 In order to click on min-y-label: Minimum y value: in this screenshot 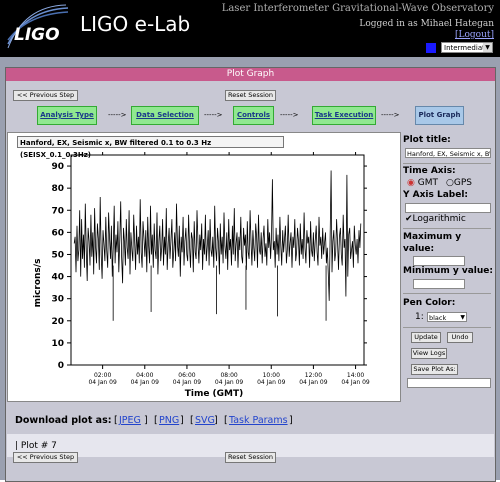, I will do `click(448, 271)`.